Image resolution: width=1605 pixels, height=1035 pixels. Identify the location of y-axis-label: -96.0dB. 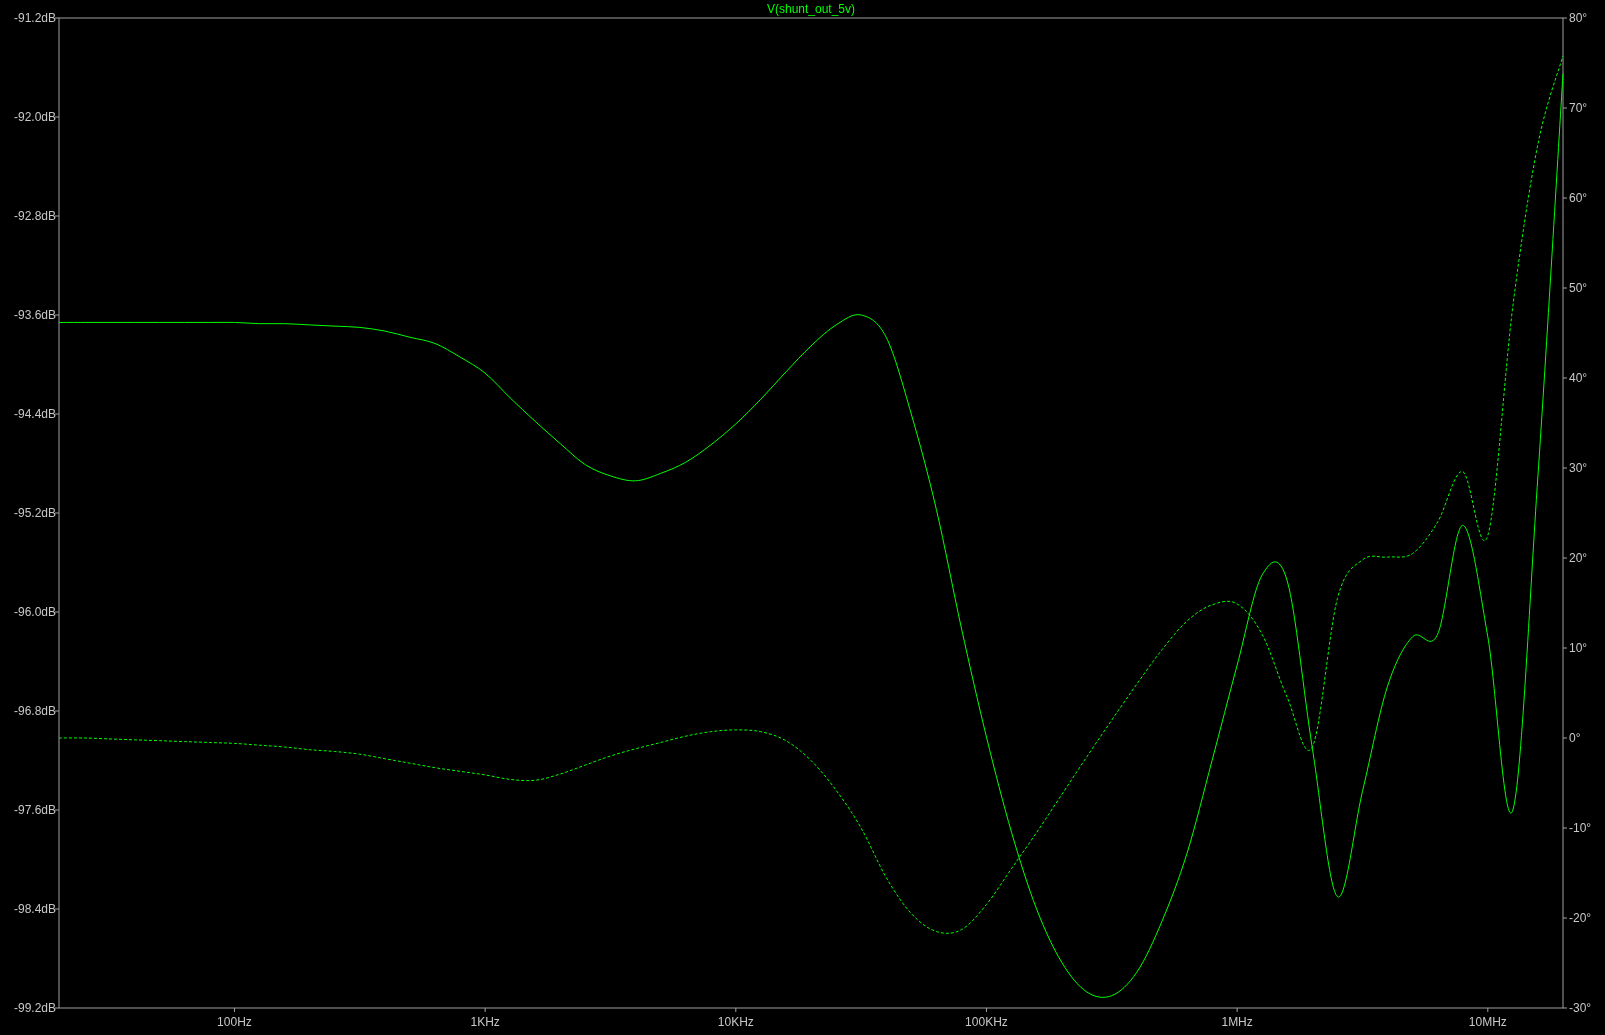
(34, 612).